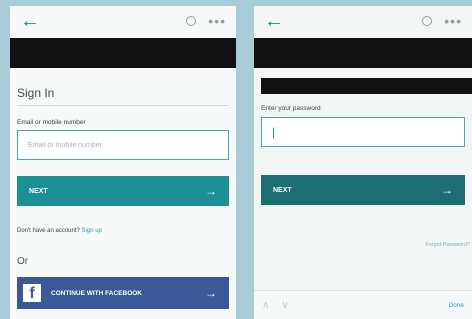  I want to click on done-button: Done, so click(456, 305).